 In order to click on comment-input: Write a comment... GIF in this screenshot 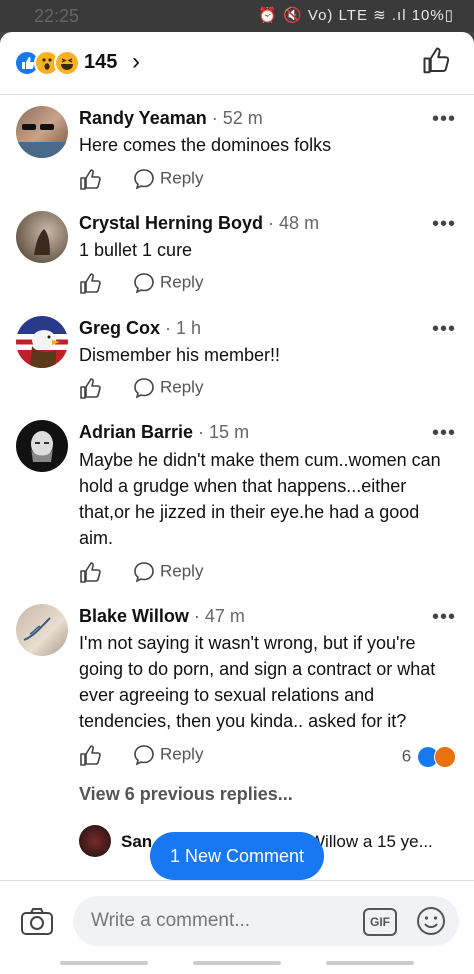, I will do `click(266, 921)`.